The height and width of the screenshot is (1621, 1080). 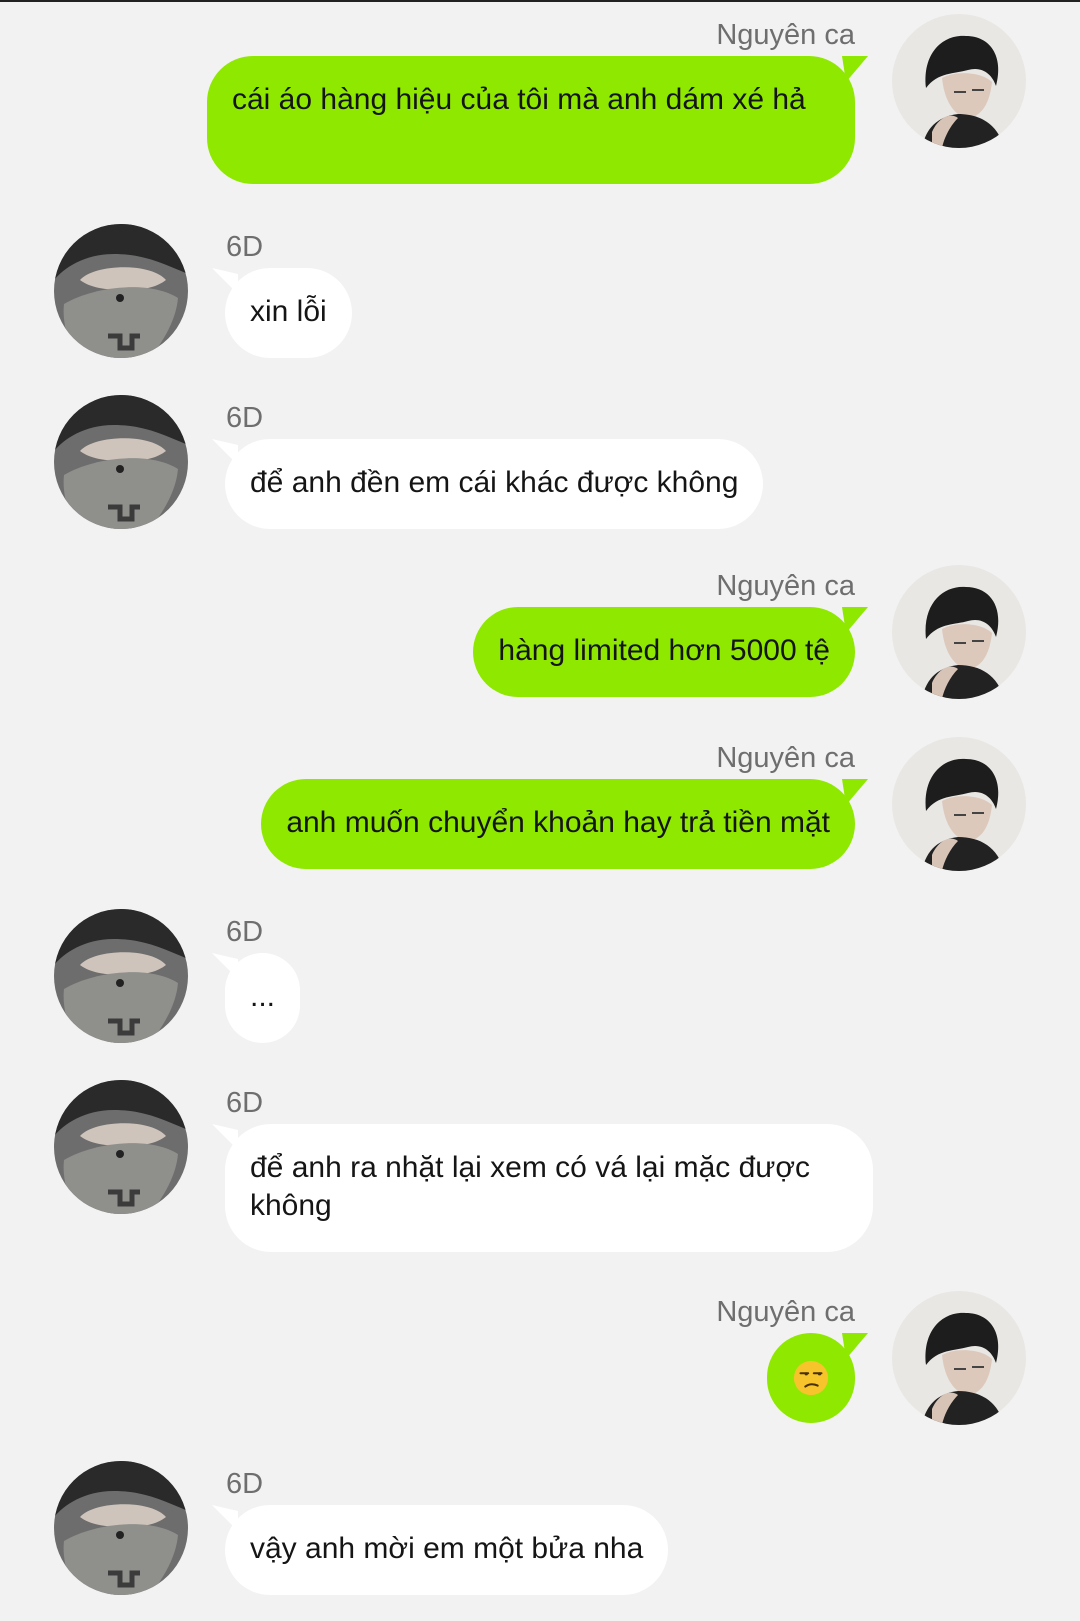 What do you see at coordinates (540, 1361) in the screenshot?
I see `message-row: Nguyên ca` at bounding box center [540, 1361].